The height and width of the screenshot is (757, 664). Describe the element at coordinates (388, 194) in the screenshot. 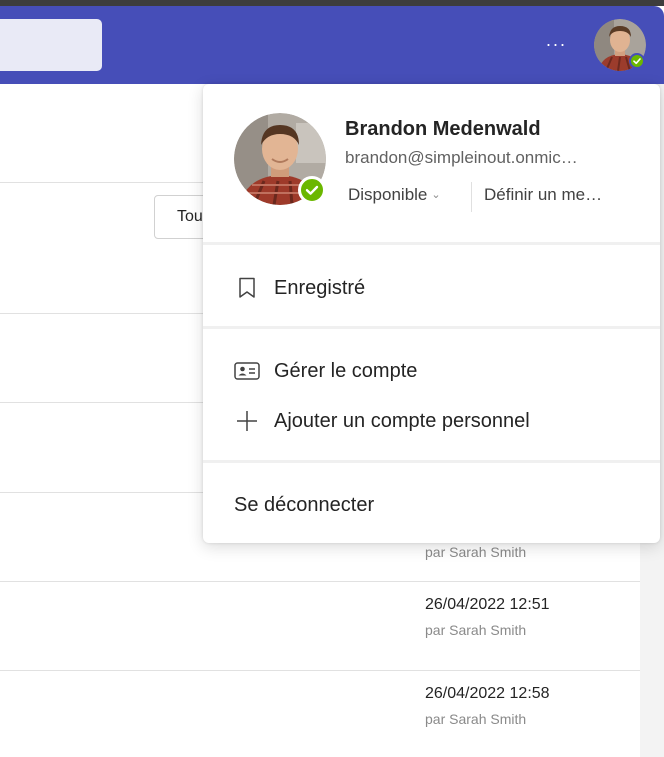

I see `status-label: Disponible` at that location.